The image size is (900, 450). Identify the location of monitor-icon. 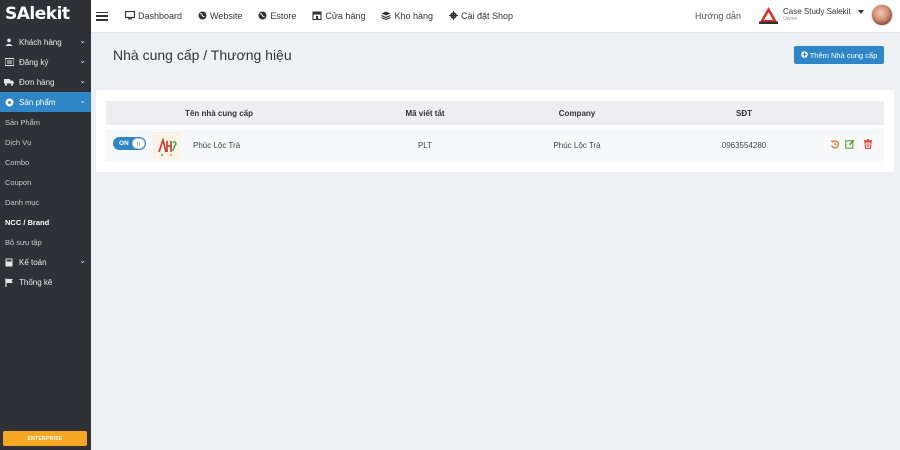
(130, 16).